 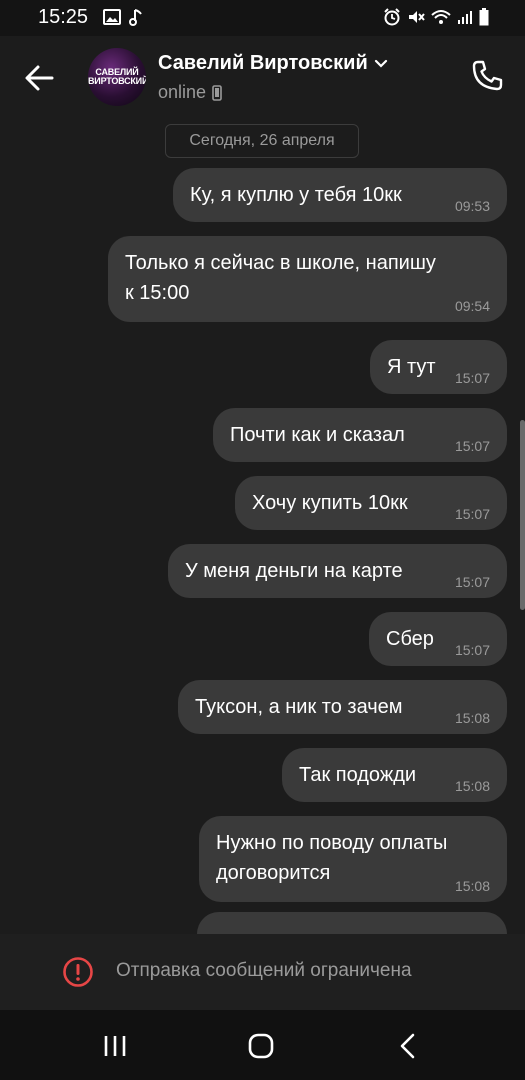 What do you see at coordinates (263, 63) in the screenshot?
I see `contact-name: Савелий Виртовский` at bounding box center [263, 63].